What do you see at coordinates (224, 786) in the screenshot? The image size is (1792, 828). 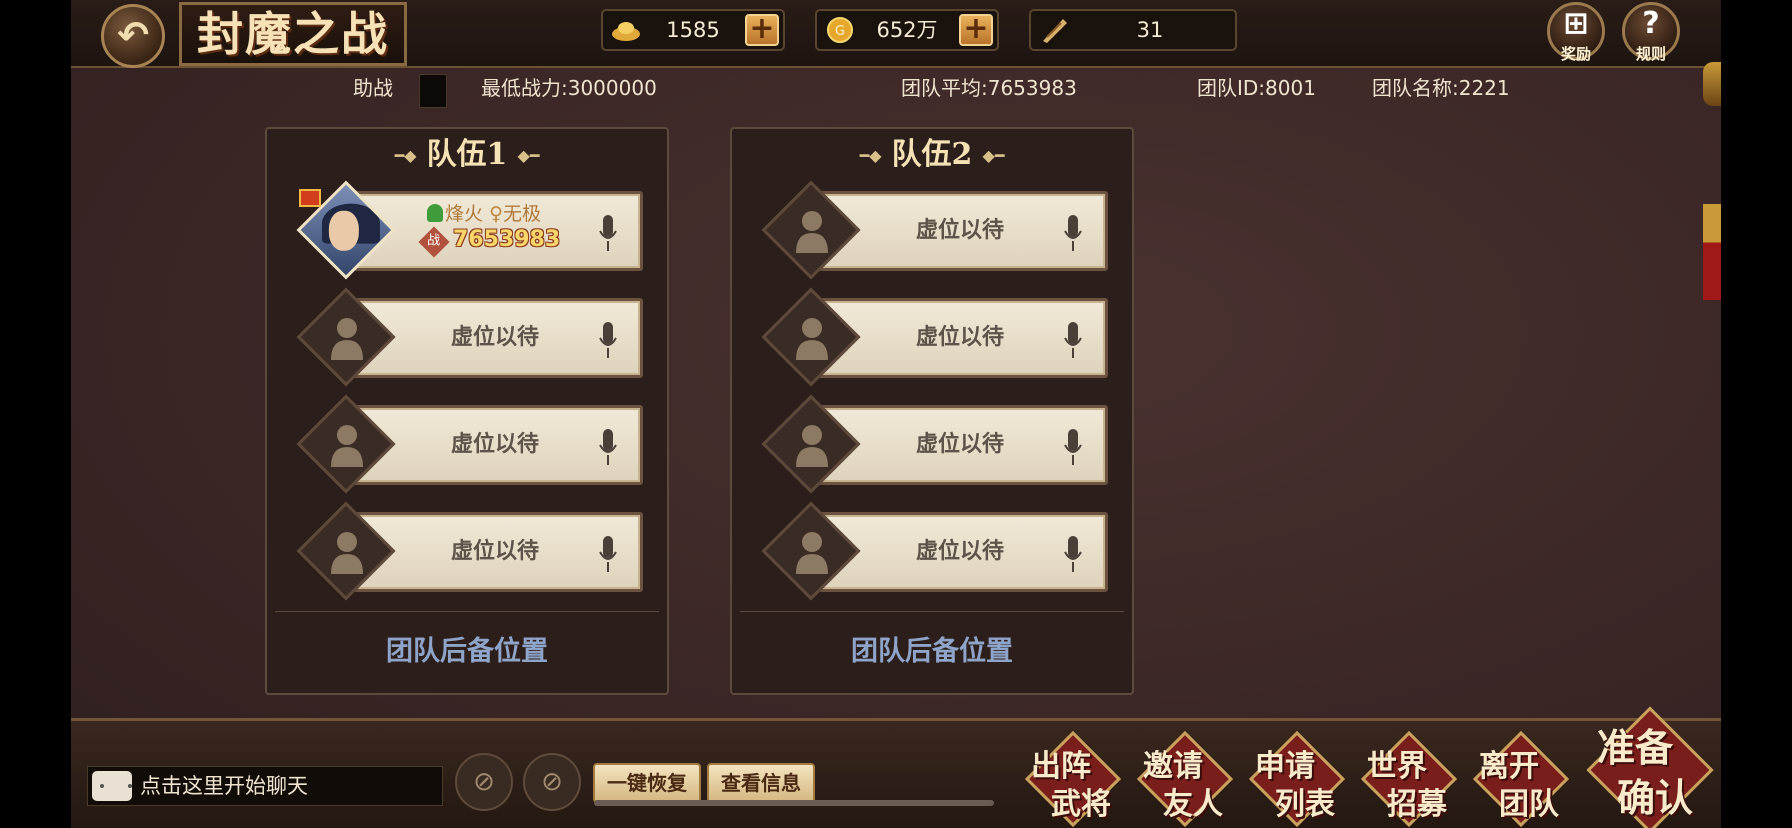 I see `chat-placeholder: 点击这里开始聊天` at bounding box center [224, 786].